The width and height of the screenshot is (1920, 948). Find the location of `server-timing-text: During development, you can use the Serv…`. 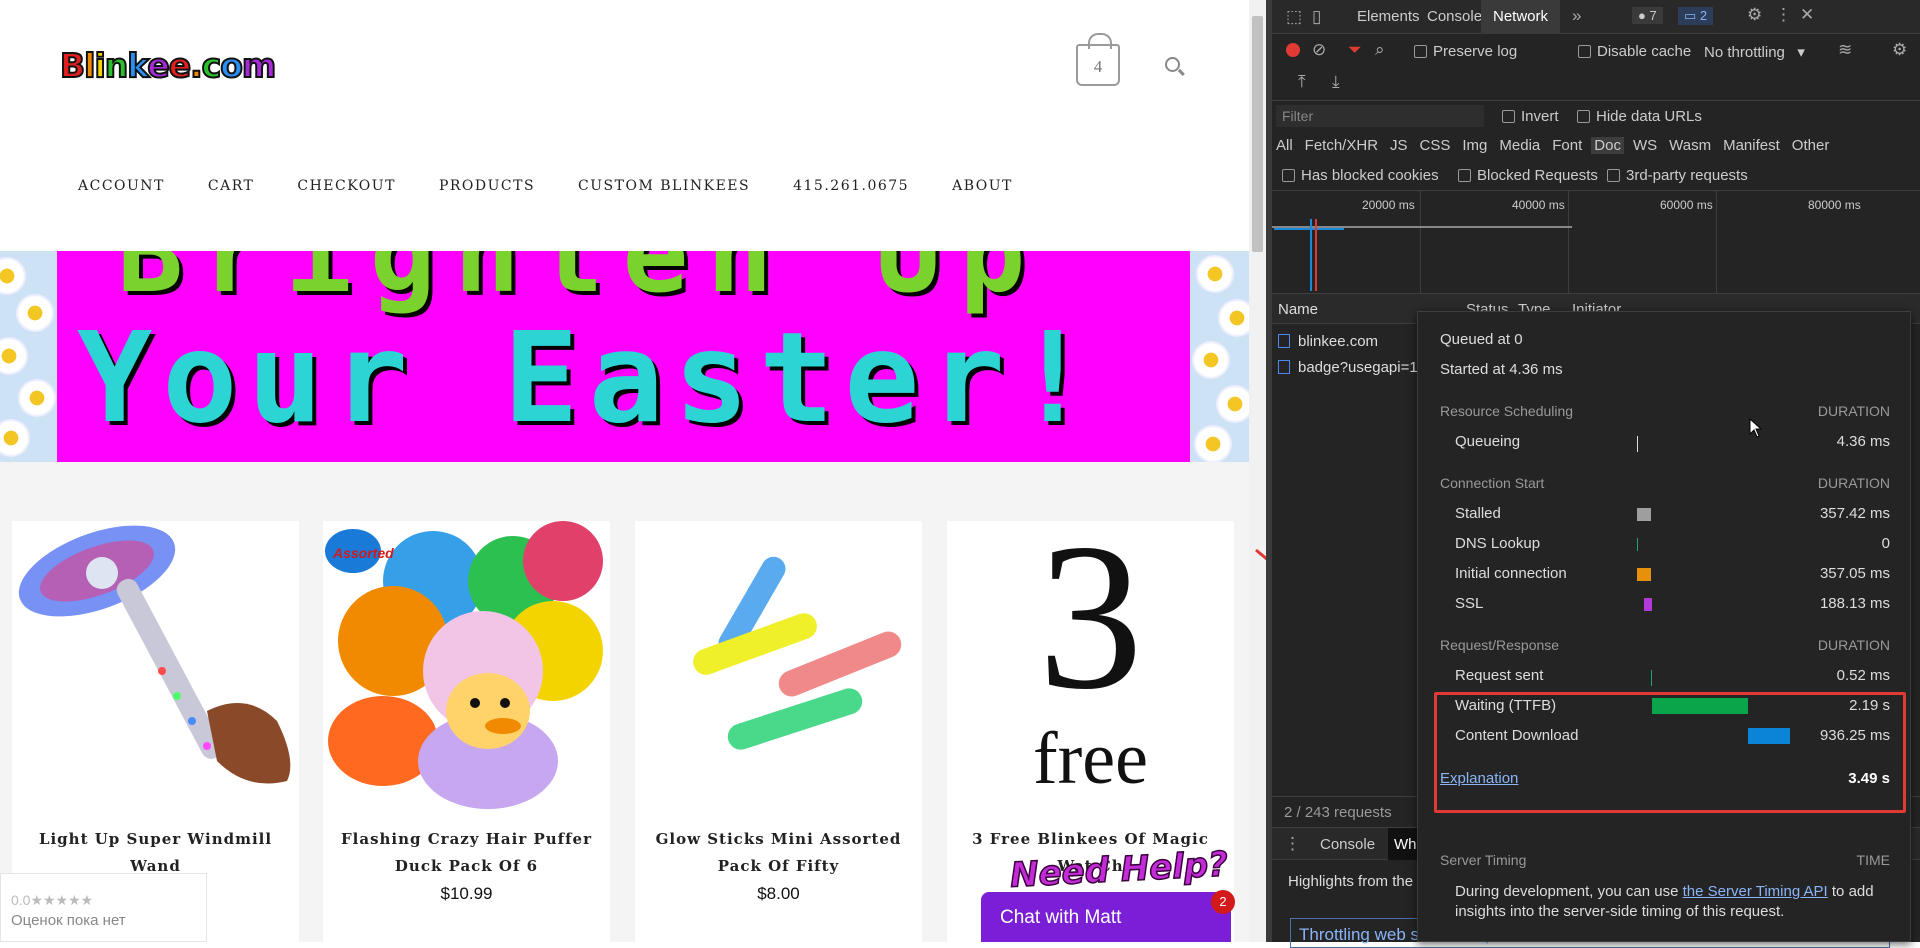

server-timing-text: During development, you can use the Serv… is located at coordinates (1664, 901).